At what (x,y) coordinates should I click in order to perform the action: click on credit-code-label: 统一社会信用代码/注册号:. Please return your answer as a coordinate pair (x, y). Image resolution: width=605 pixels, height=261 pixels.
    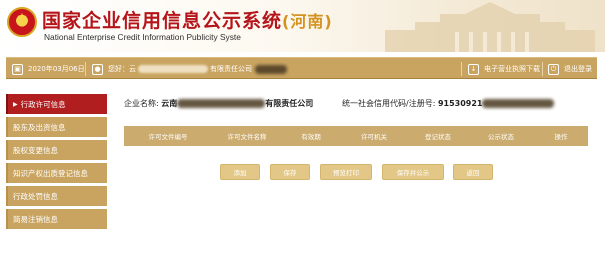
    Looking at the image, I should click on (389, 103).